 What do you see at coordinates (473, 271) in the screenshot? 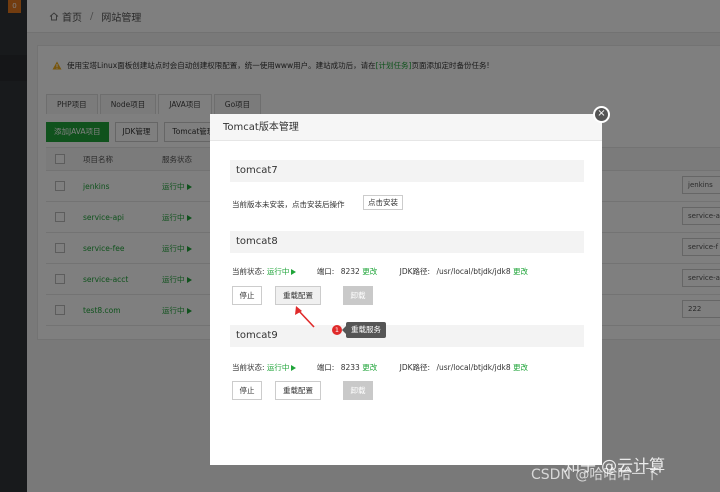
I see `tomcat8-jdk-path: /usr/local/btjdk/jdk8` at bounding box center [473, 271].